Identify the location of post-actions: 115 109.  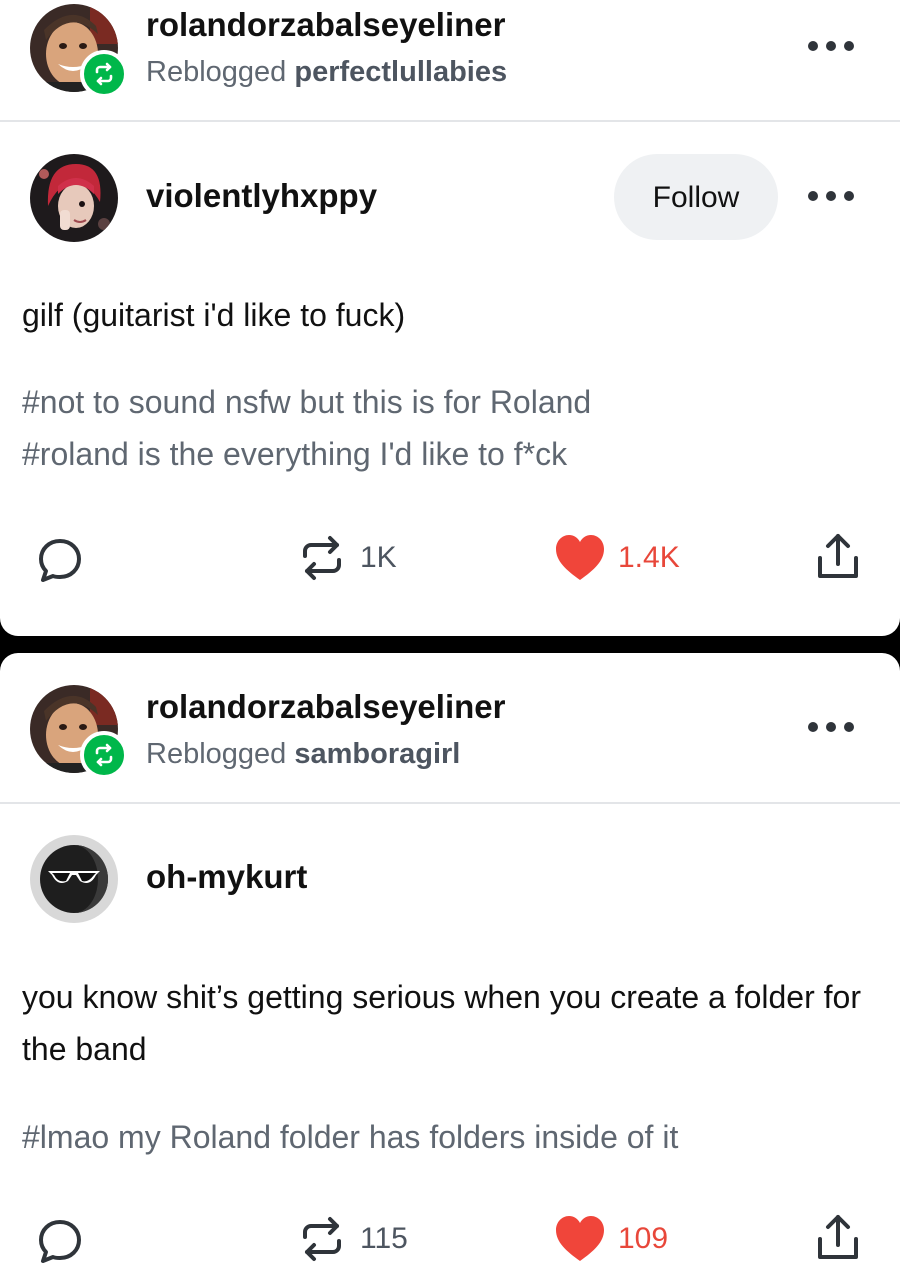
(450, 1239).